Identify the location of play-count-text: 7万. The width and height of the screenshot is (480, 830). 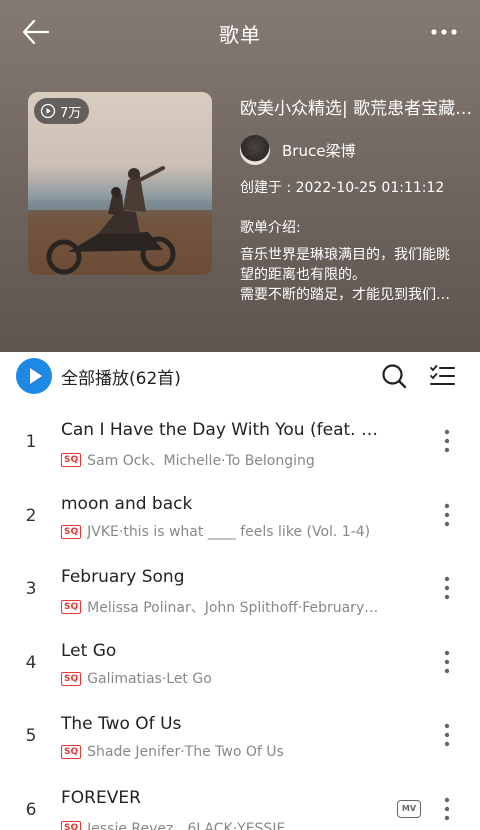
(71, 113).